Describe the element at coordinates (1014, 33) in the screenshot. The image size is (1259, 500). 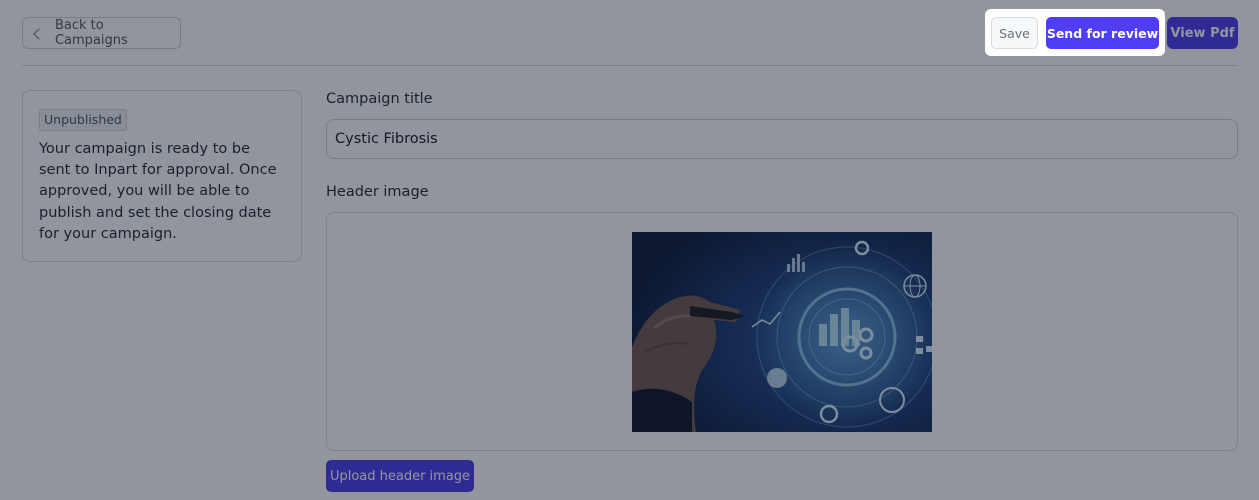
I see `save-button: Save` at that location.